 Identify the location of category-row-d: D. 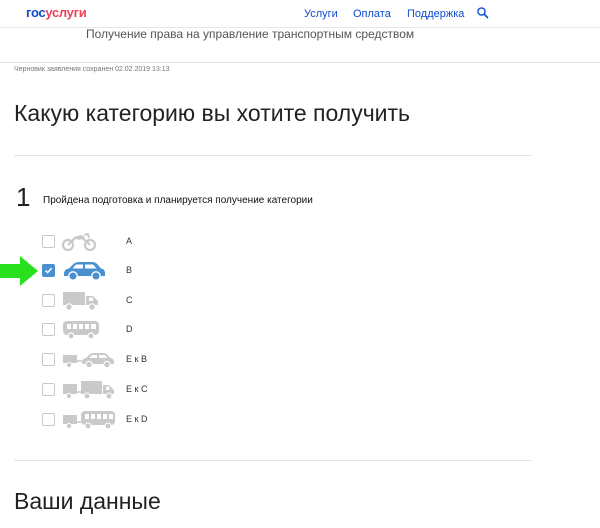
(100, 330).